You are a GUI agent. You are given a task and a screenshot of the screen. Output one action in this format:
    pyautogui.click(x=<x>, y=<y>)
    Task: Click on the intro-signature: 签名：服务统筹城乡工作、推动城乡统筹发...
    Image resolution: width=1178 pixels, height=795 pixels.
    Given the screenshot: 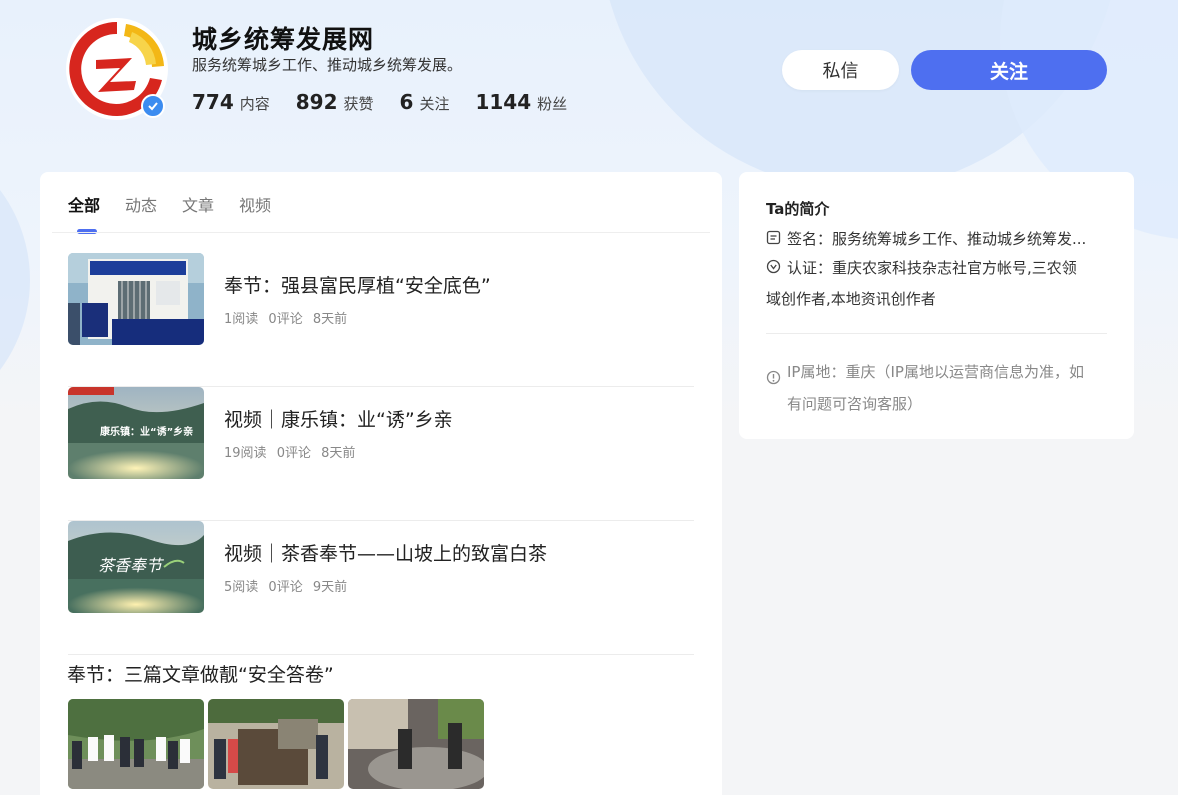 What is the action you would take?
    pyautogui.click(x=926, y=239)
    